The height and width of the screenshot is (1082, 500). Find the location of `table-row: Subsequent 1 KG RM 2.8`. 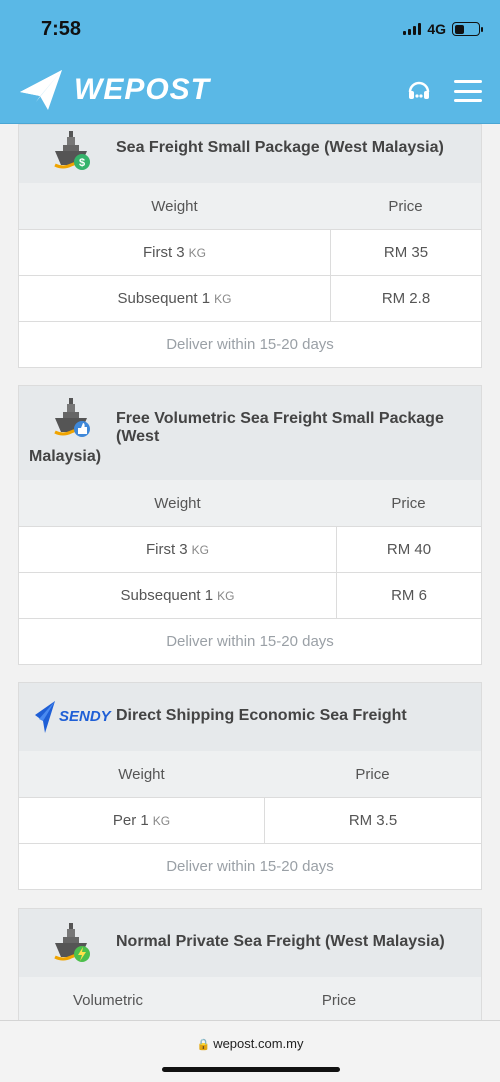

table-row: Subsequent 1 KG RM 2.8 is located at coordinates (250, 298).